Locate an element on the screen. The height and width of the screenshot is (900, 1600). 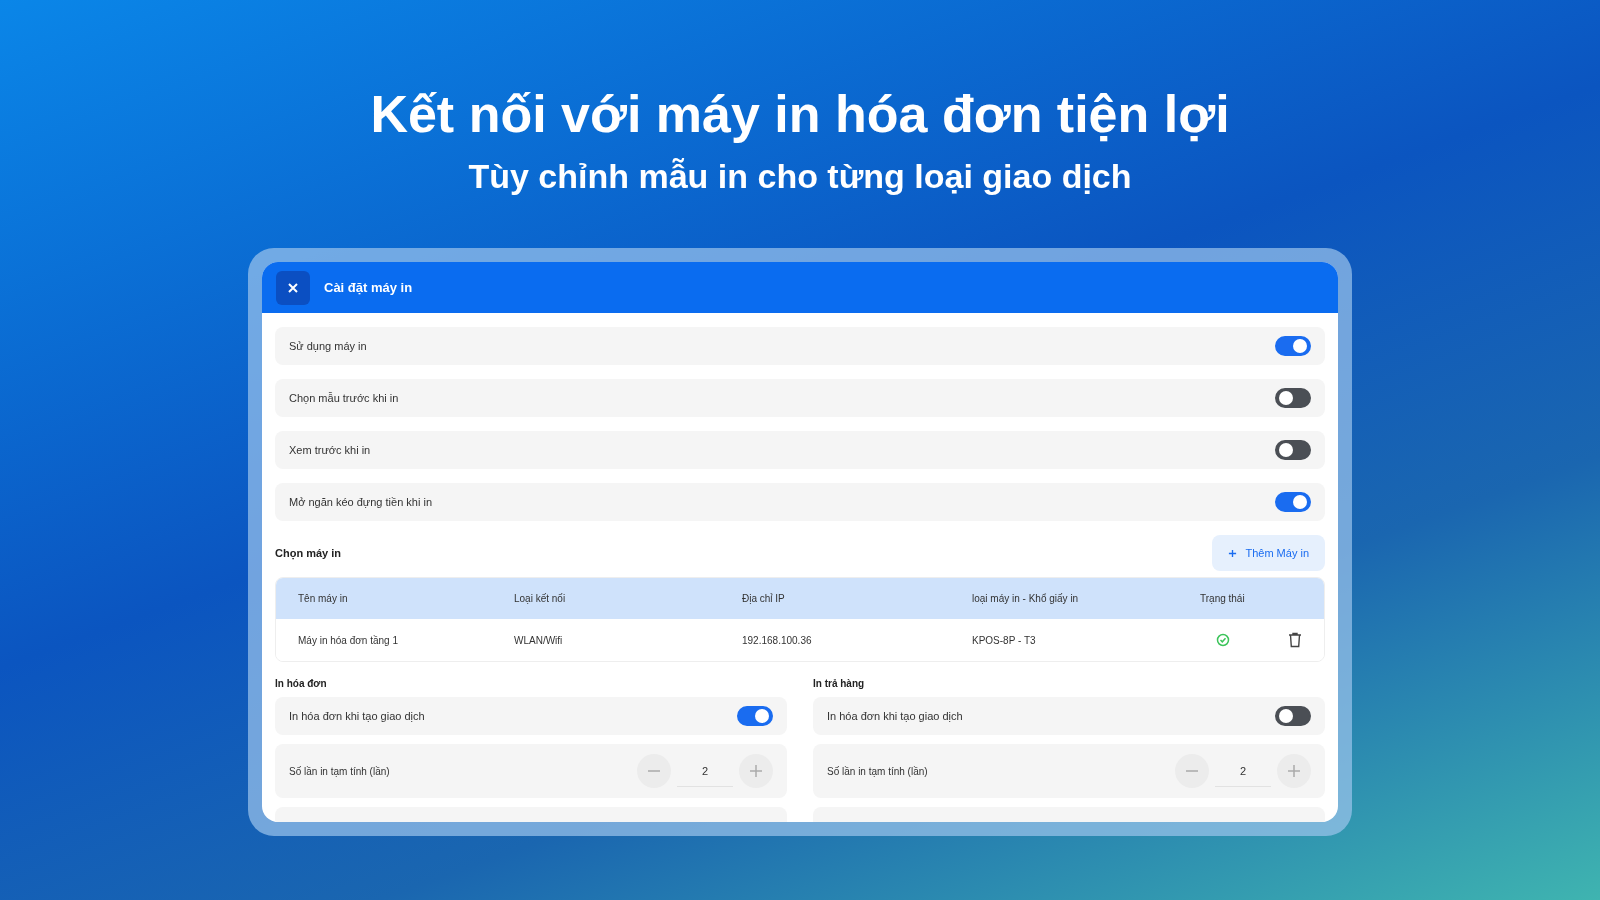
headline: Kết nối với máy in hóa đơn tiện lợi is located at coordinates (800, 114).